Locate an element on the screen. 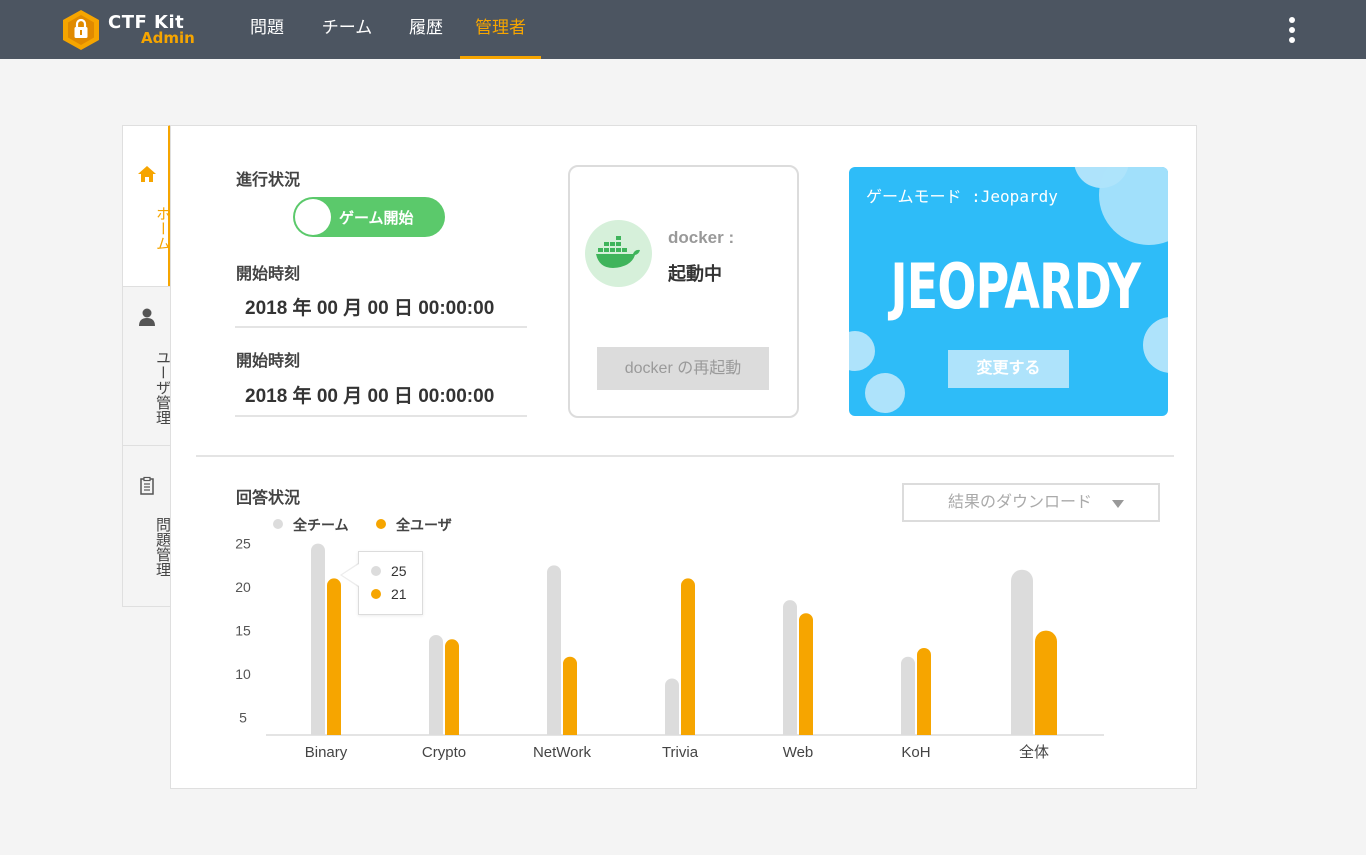 The width and height of the screenshot is (1366, 855). tooltip-value-teams: 25 is located at coordinates (399, 571).